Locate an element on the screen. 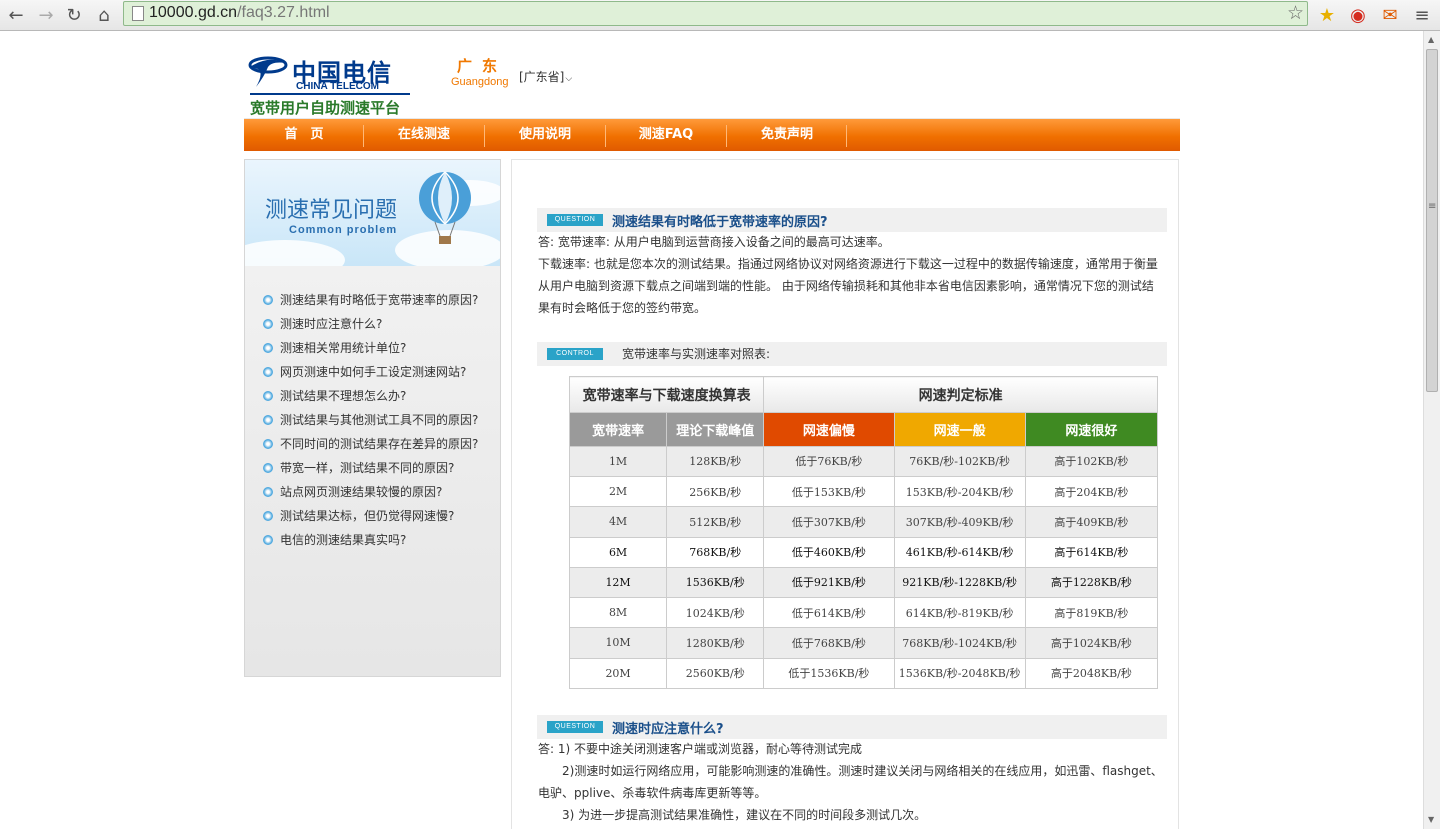 The image size is (1440, 829). table-cell: 2560KB/秒 is located at coordinates (715, 673).